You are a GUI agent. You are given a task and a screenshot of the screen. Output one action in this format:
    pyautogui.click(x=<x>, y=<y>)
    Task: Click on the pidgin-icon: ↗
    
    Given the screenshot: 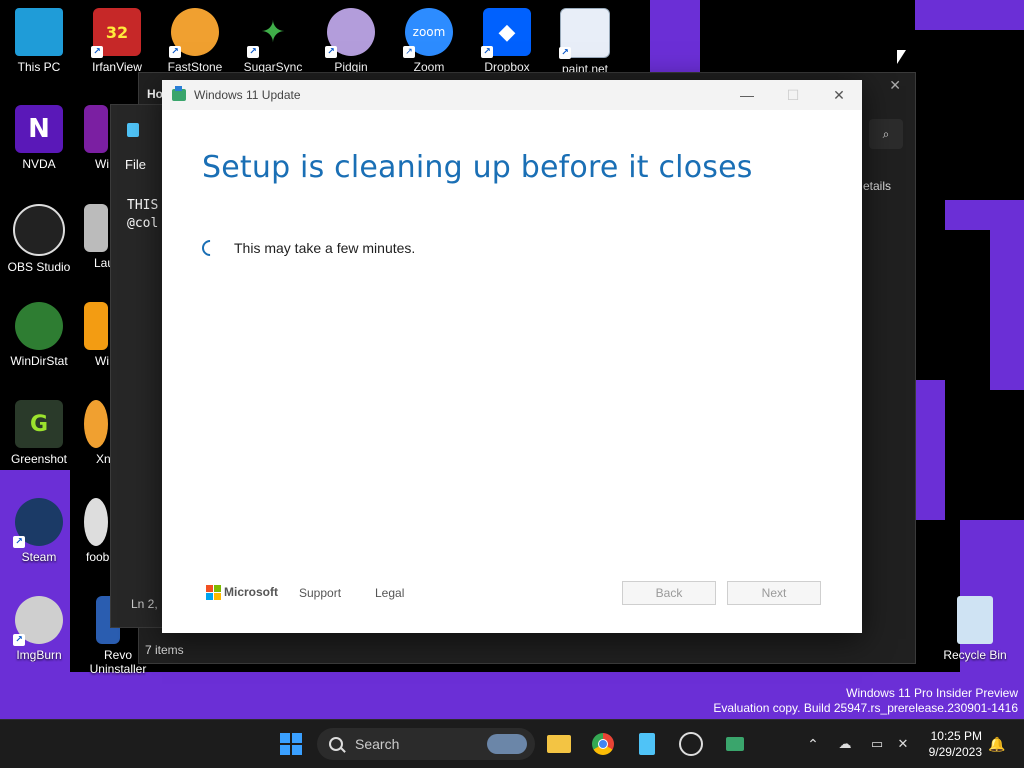 What is the action you would take?
    pyautogui.click(x=350, y=33)
    